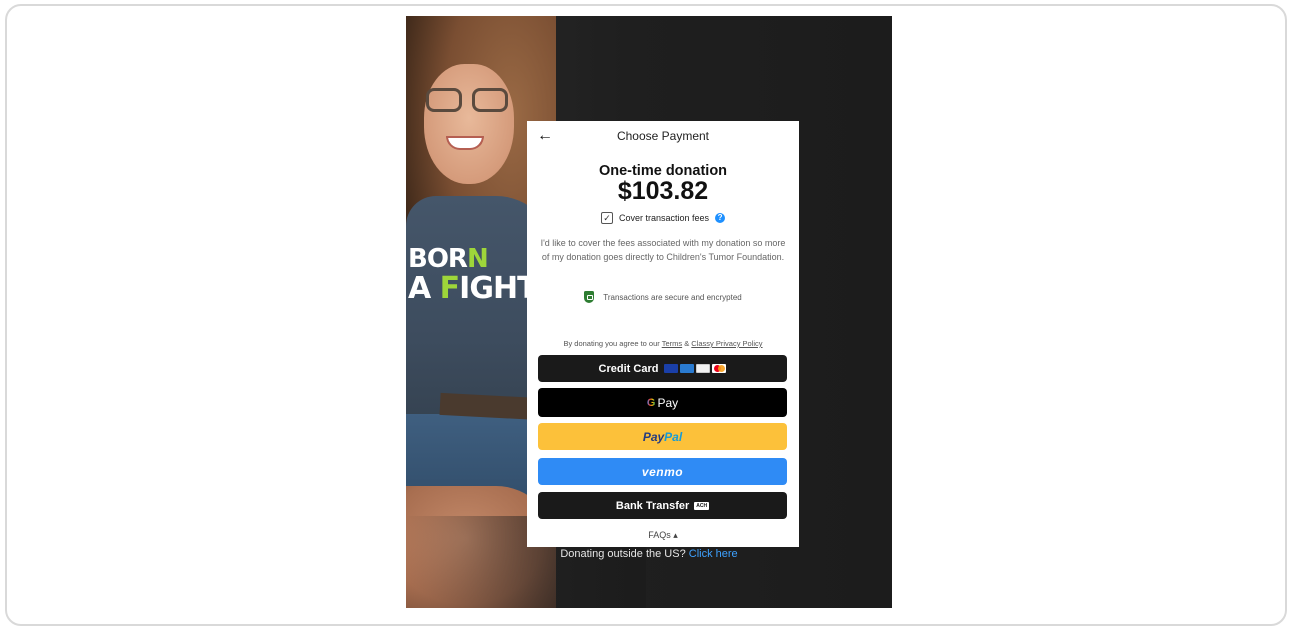 This screenshot has width=1294, height=626. Describe the element at coordinates (663, 136) in the screenshot. I see `page-title: Choose Payment` at that location.